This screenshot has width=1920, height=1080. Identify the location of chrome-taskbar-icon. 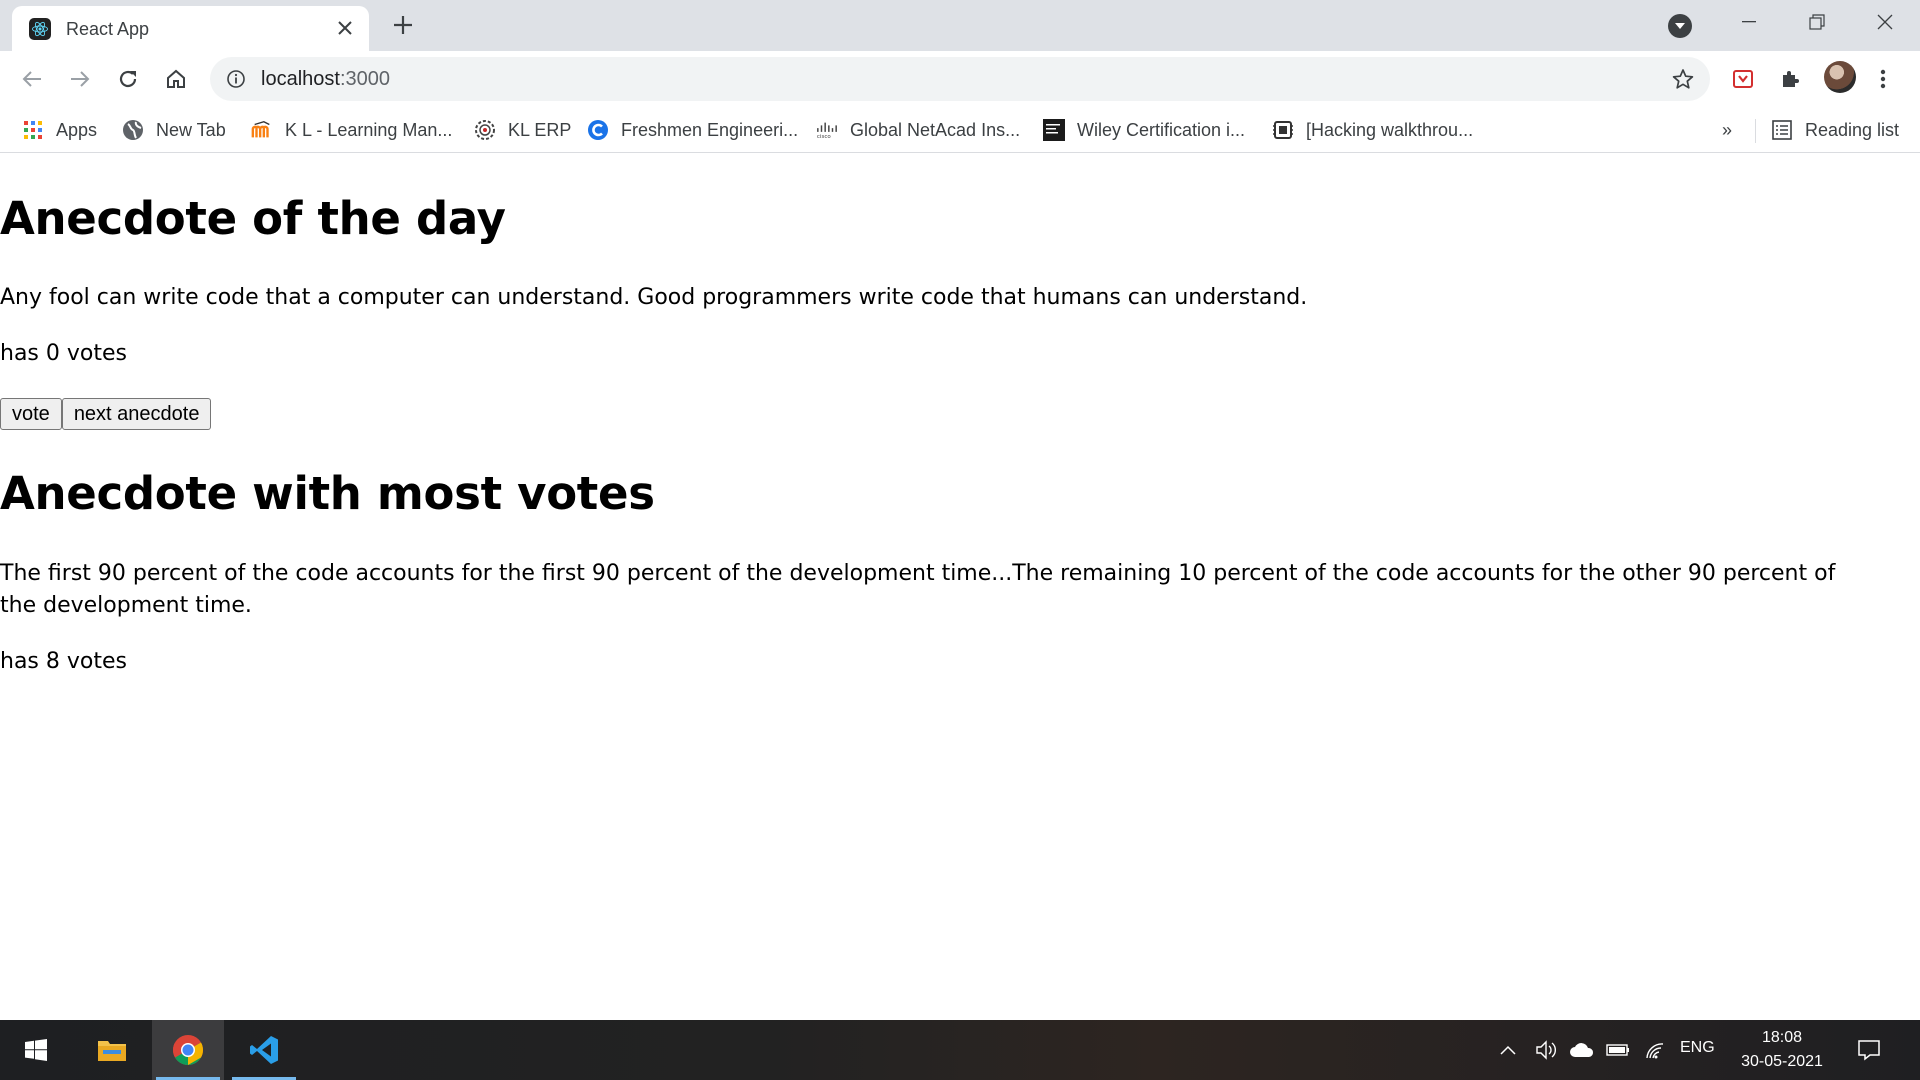
(188, 1050).